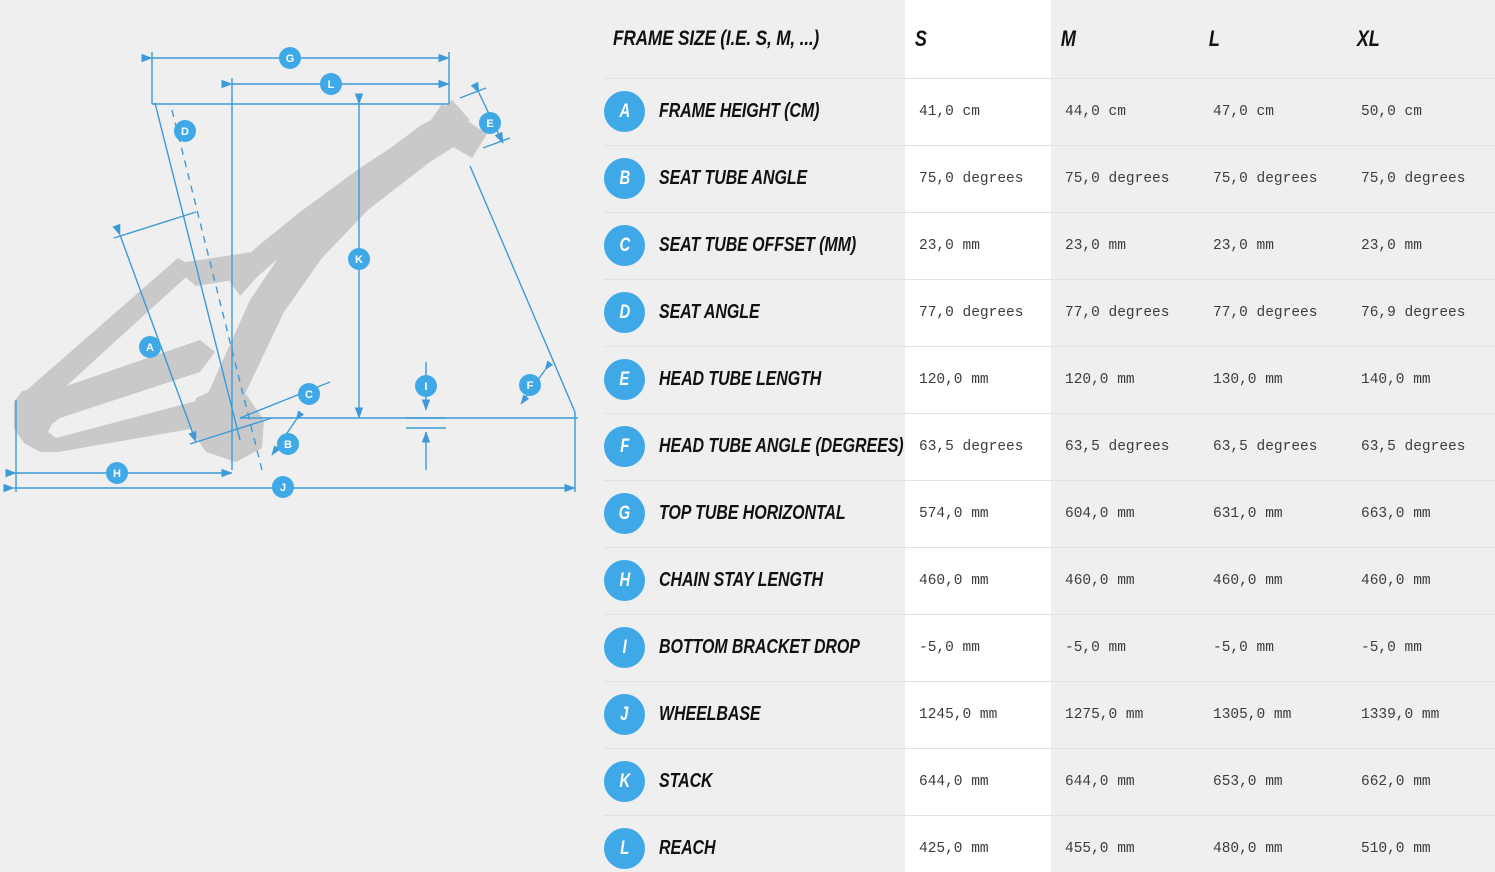 The height and width of the screenshot is (872, 1495). Describe the element at coordinates (754, 782) in the screenshot. I see `measurement-label-cell: K STACK` at that location.